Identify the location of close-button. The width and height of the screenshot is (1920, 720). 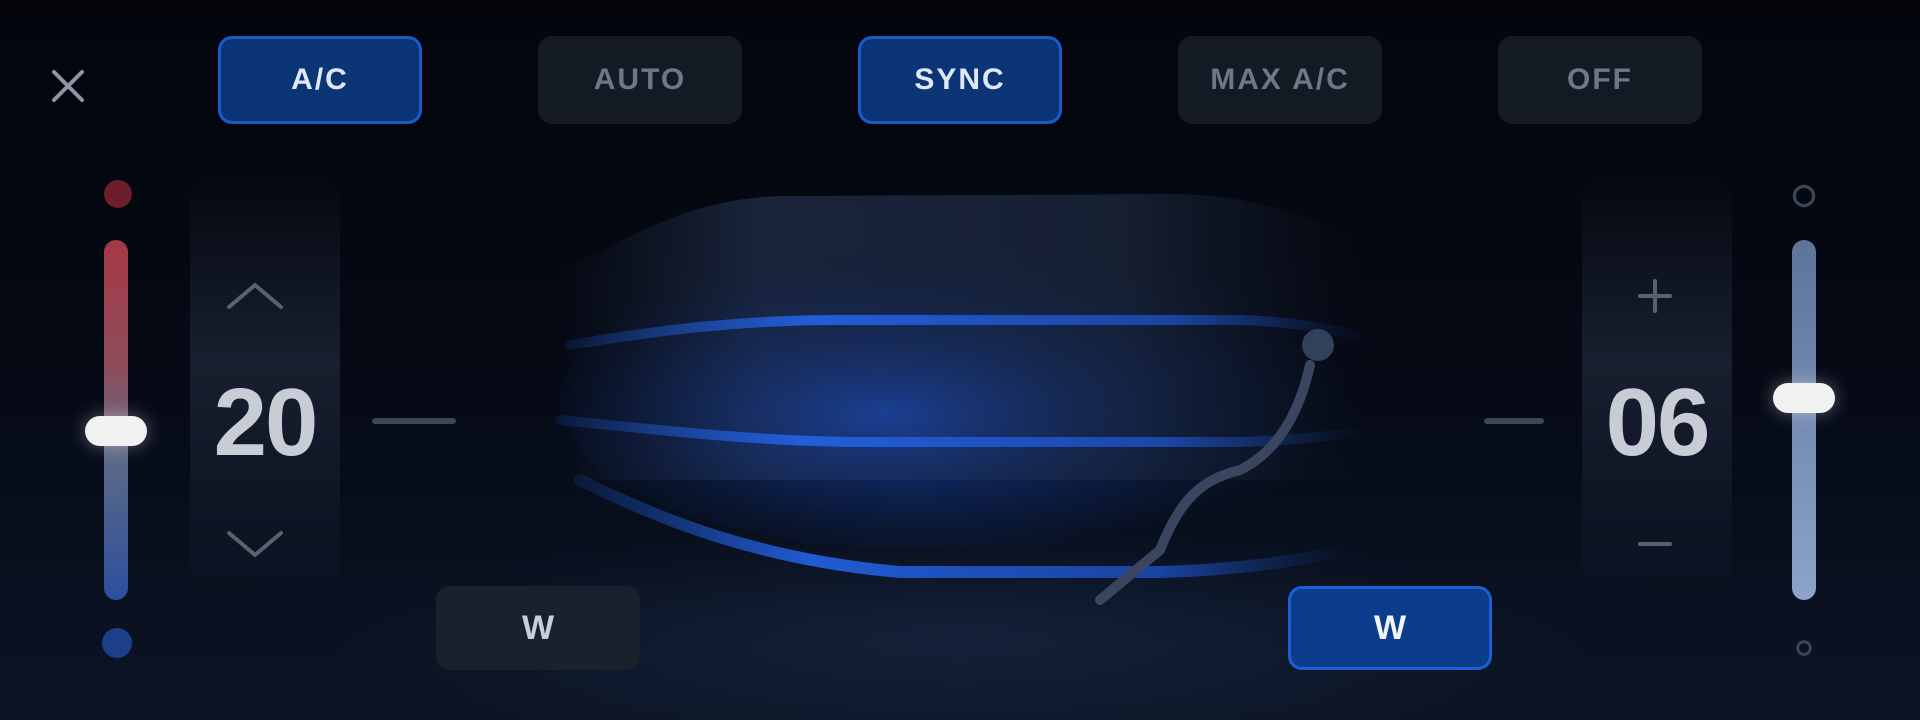
(68, 86).